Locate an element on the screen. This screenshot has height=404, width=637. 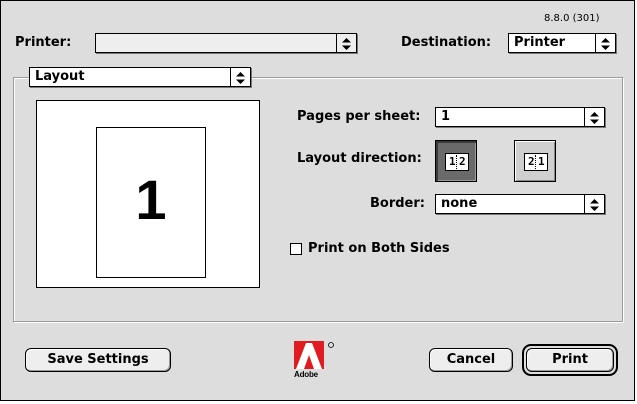
preview-page: 1 is located at coordinates (151, 202).